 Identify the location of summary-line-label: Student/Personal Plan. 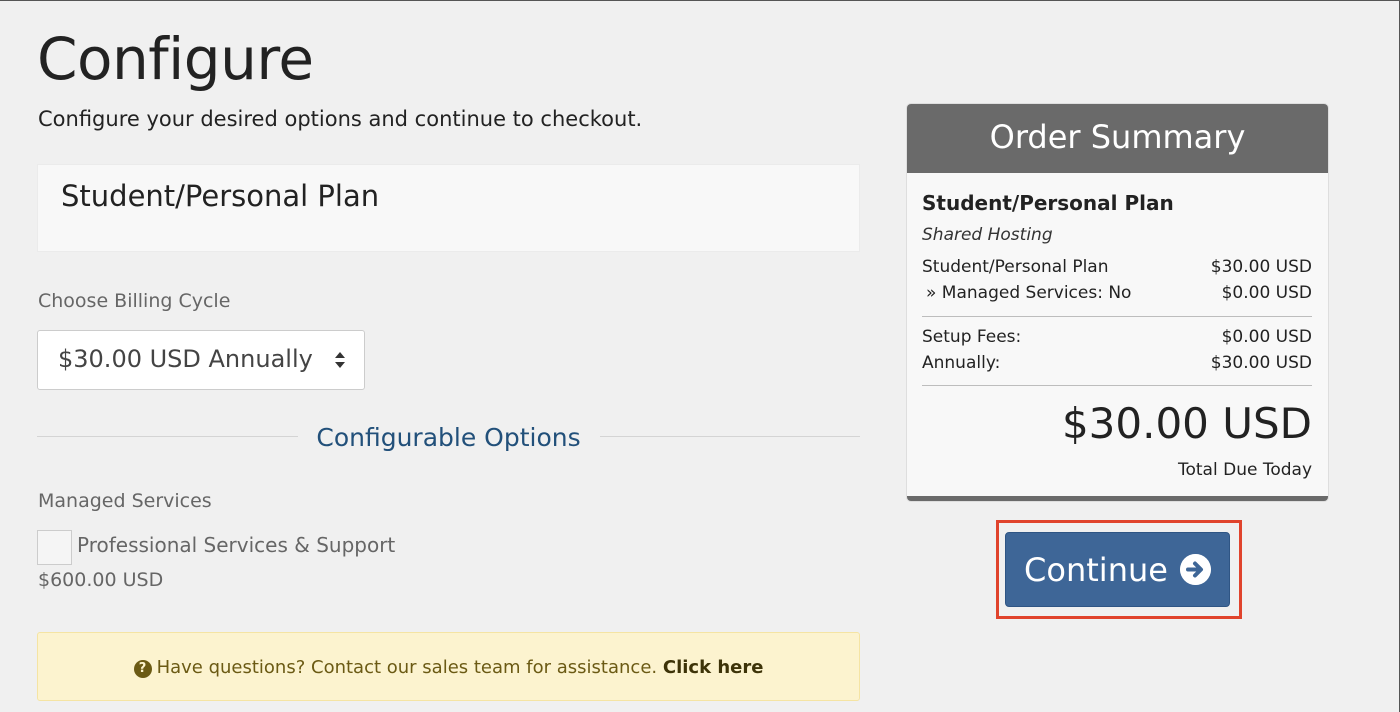
(1015, 267).